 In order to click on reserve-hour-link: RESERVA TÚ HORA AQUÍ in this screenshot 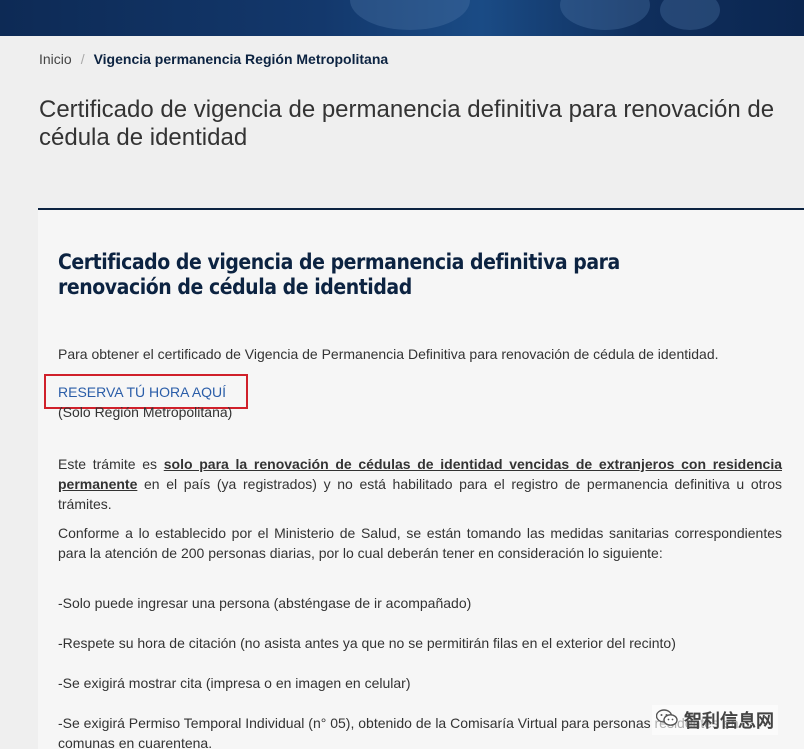, I will do `click(142, 392)`.